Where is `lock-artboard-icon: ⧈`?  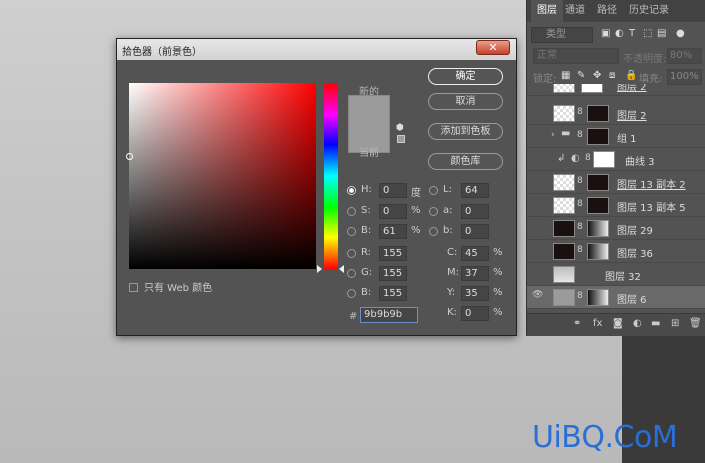 lock-artboard-icon: ⧈ is located at coordinates (612, 75).